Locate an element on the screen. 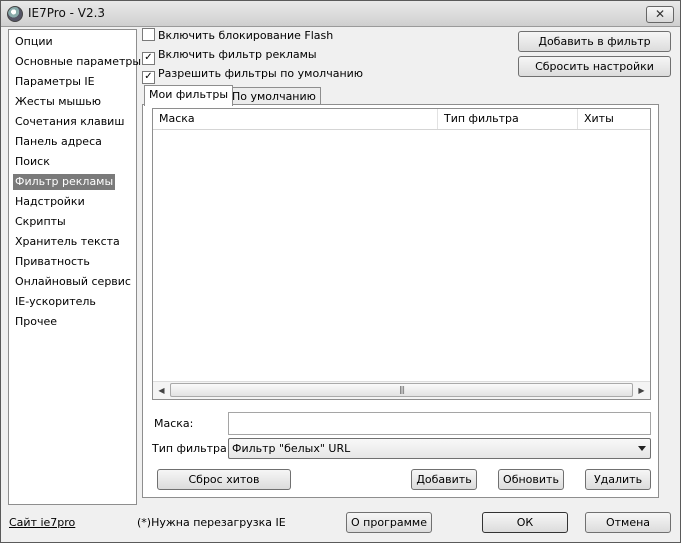  title-bar: IE7Pro - V2.3 ✕ is located at coordinates (340, 14).